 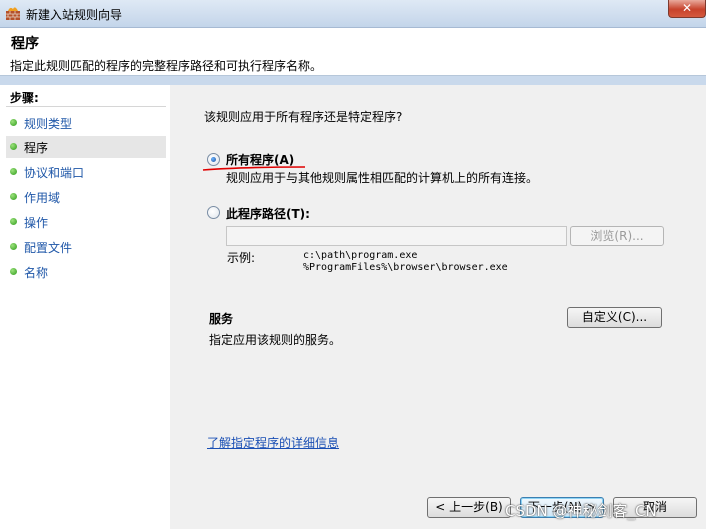 What do you see at coordinates (36, 148) in the screenshot?
I see `sidebar-item-label: 程序` at bounding box center [36, 148].